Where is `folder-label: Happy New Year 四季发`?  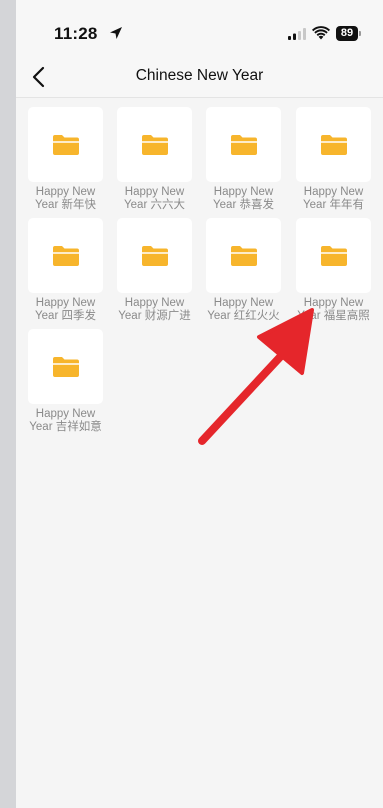 folder-label: Happy New Year 四季发 is located at coordinates (65, 309).